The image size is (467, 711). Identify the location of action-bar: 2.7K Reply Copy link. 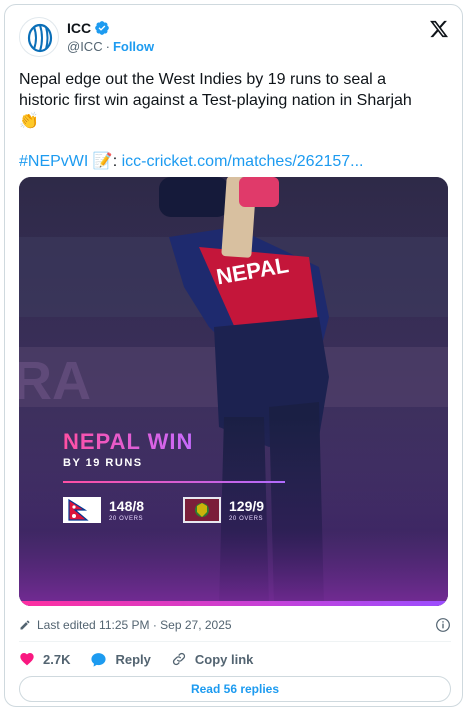
(146, 659).